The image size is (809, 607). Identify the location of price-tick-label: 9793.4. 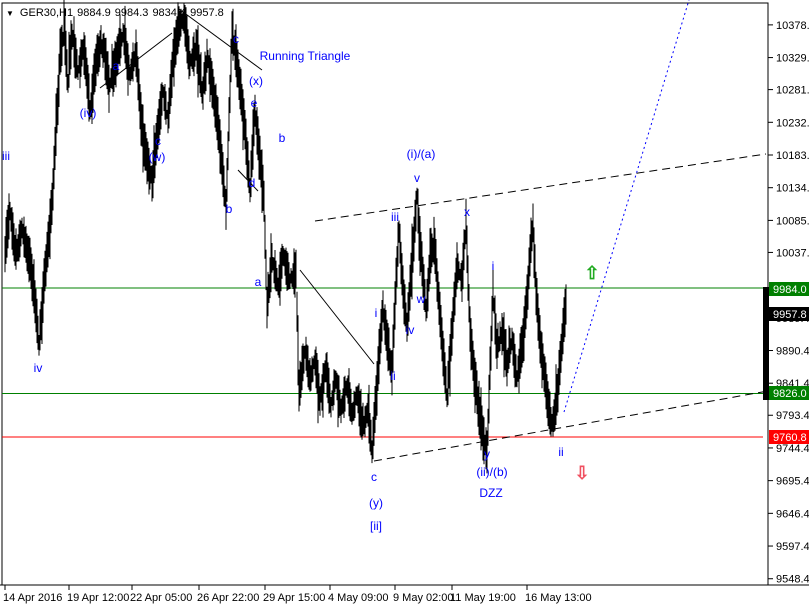
(792, 416).